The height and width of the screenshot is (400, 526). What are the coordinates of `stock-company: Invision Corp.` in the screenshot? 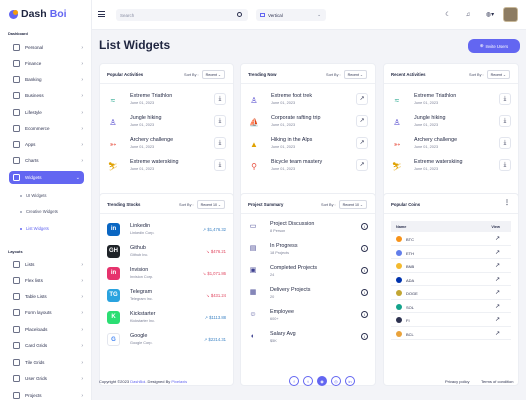 It's located at (142, 277).